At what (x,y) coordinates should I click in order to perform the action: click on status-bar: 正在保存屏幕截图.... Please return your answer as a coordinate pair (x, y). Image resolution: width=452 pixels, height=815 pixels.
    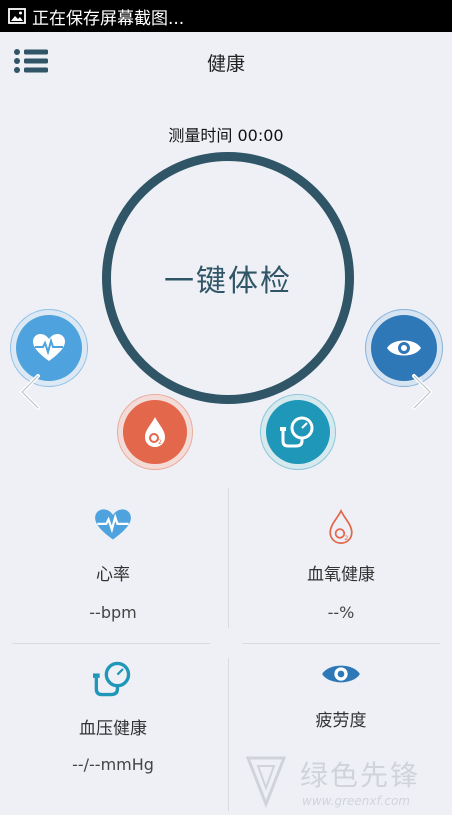
    Looking at the image, I should click on (226, 16).